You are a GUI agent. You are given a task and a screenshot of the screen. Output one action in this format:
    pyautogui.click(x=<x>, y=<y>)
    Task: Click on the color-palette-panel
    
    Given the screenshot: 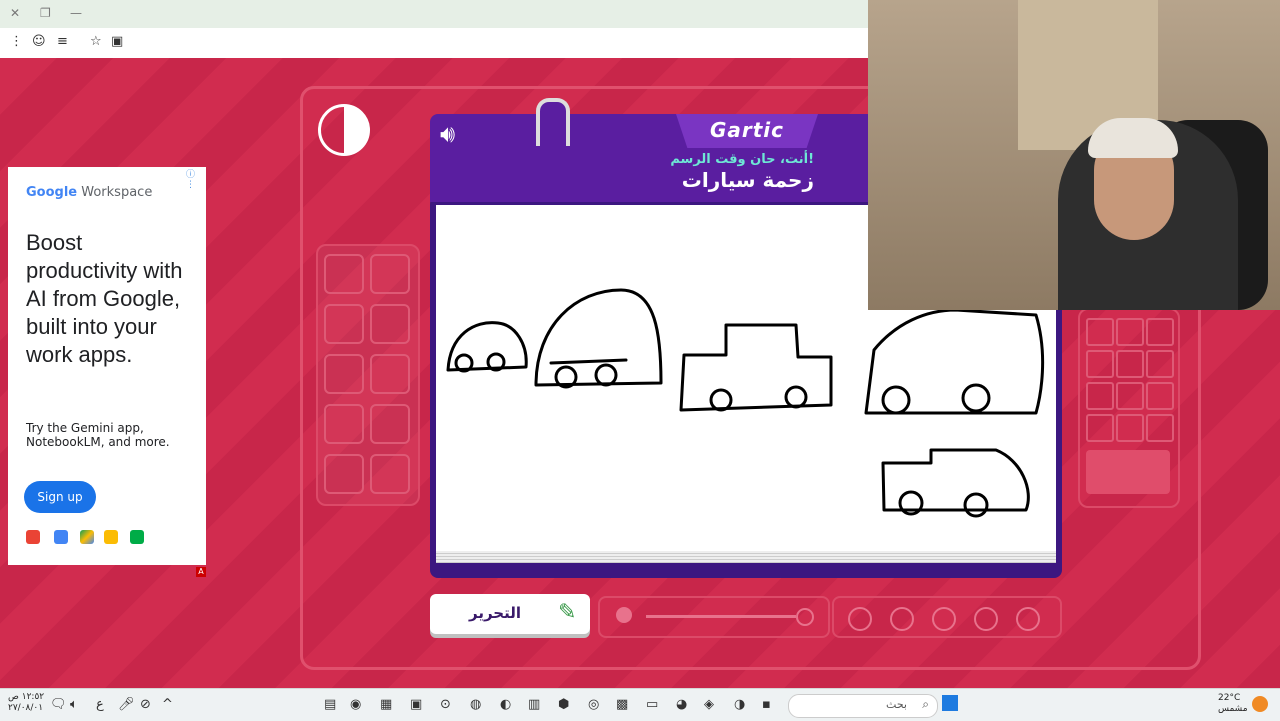 What is the action you would take?
    pyautogui.click(x=1129, y=408)
    